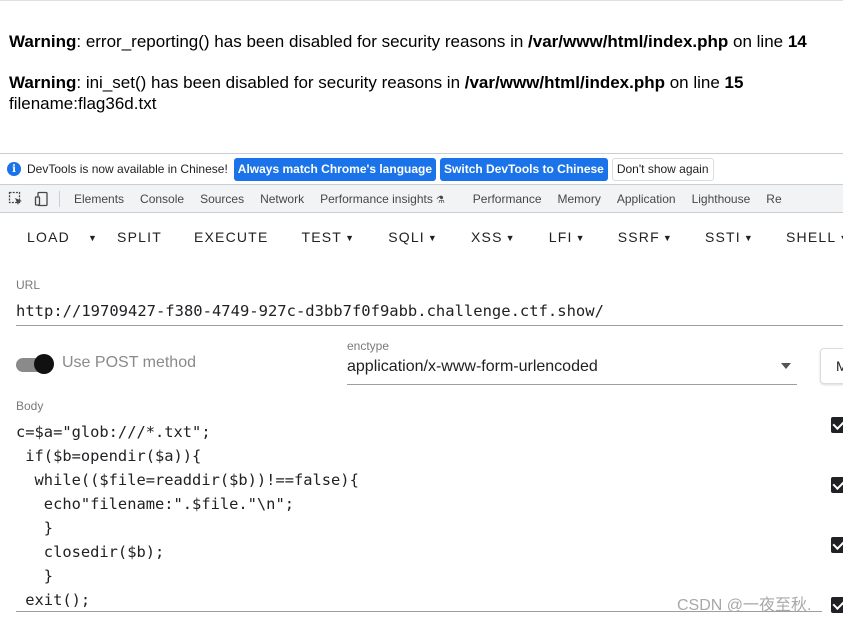  I want to click on post-method-toggle, so click(35, 364).